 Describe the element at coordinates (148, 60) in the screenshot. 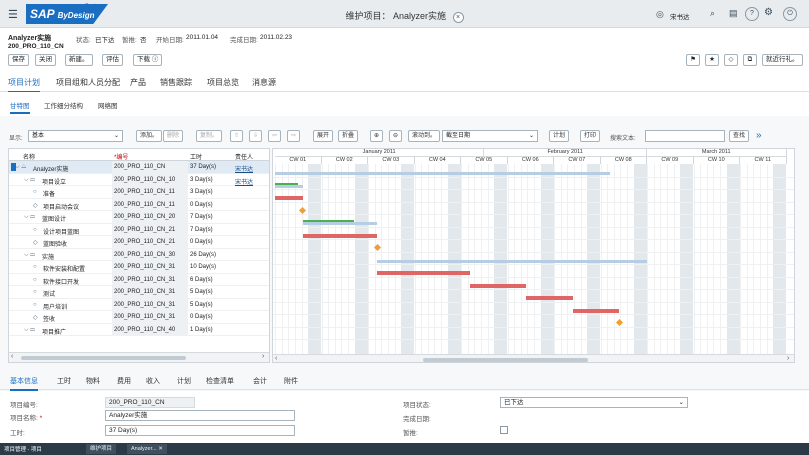

I see `download-button: 下载 ⓘ` at that location.